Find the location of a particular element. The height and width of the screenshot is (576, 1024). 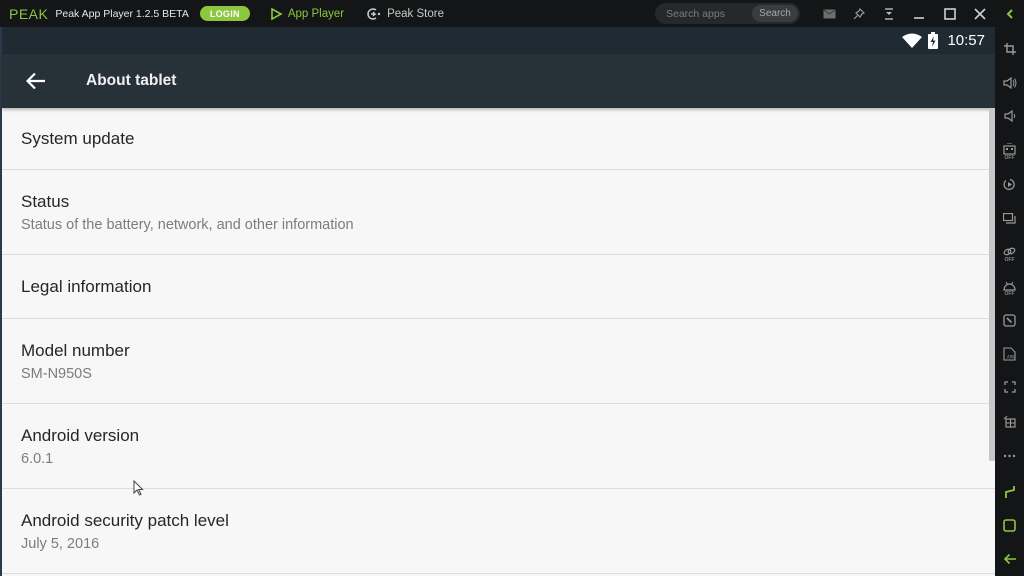

android-icon is located at coordinates (1009, 286).